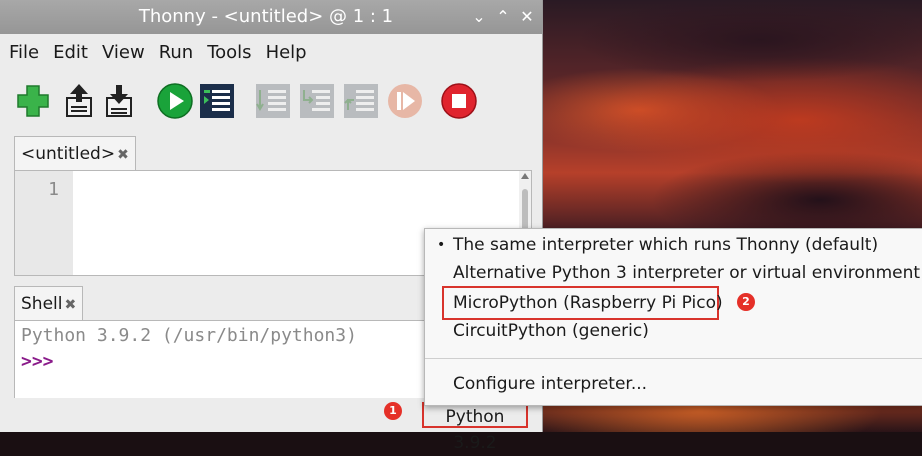  Describe the element at coordinates (459, 101) in the screenshot. I see `stop-icon` at that location.